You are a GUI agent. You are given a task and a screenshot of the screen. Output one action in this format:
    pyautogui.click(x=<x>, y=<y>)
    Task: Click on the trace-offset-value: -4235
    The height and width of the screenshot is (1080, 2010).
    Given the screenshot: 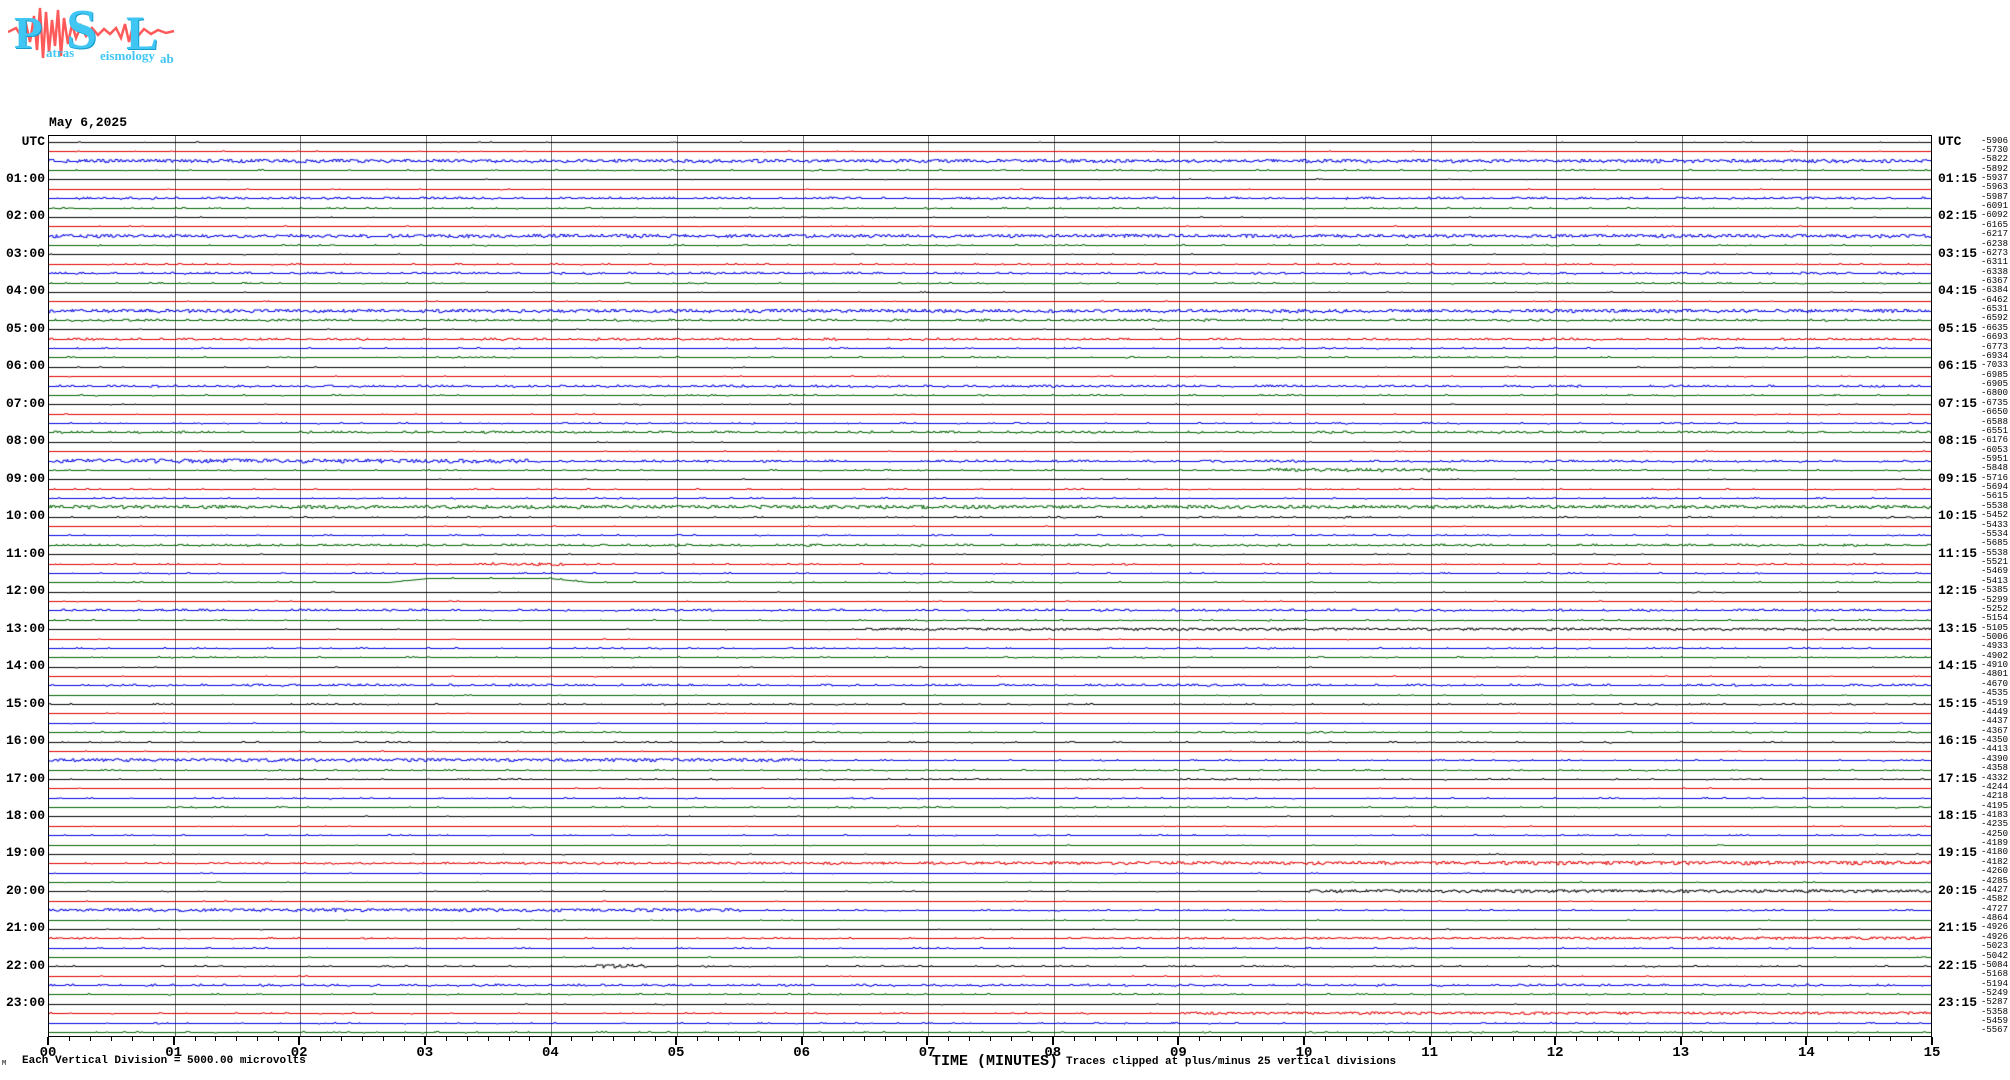 What is the action you would take?
    pyautogui.click(x=1994, y=824)
    